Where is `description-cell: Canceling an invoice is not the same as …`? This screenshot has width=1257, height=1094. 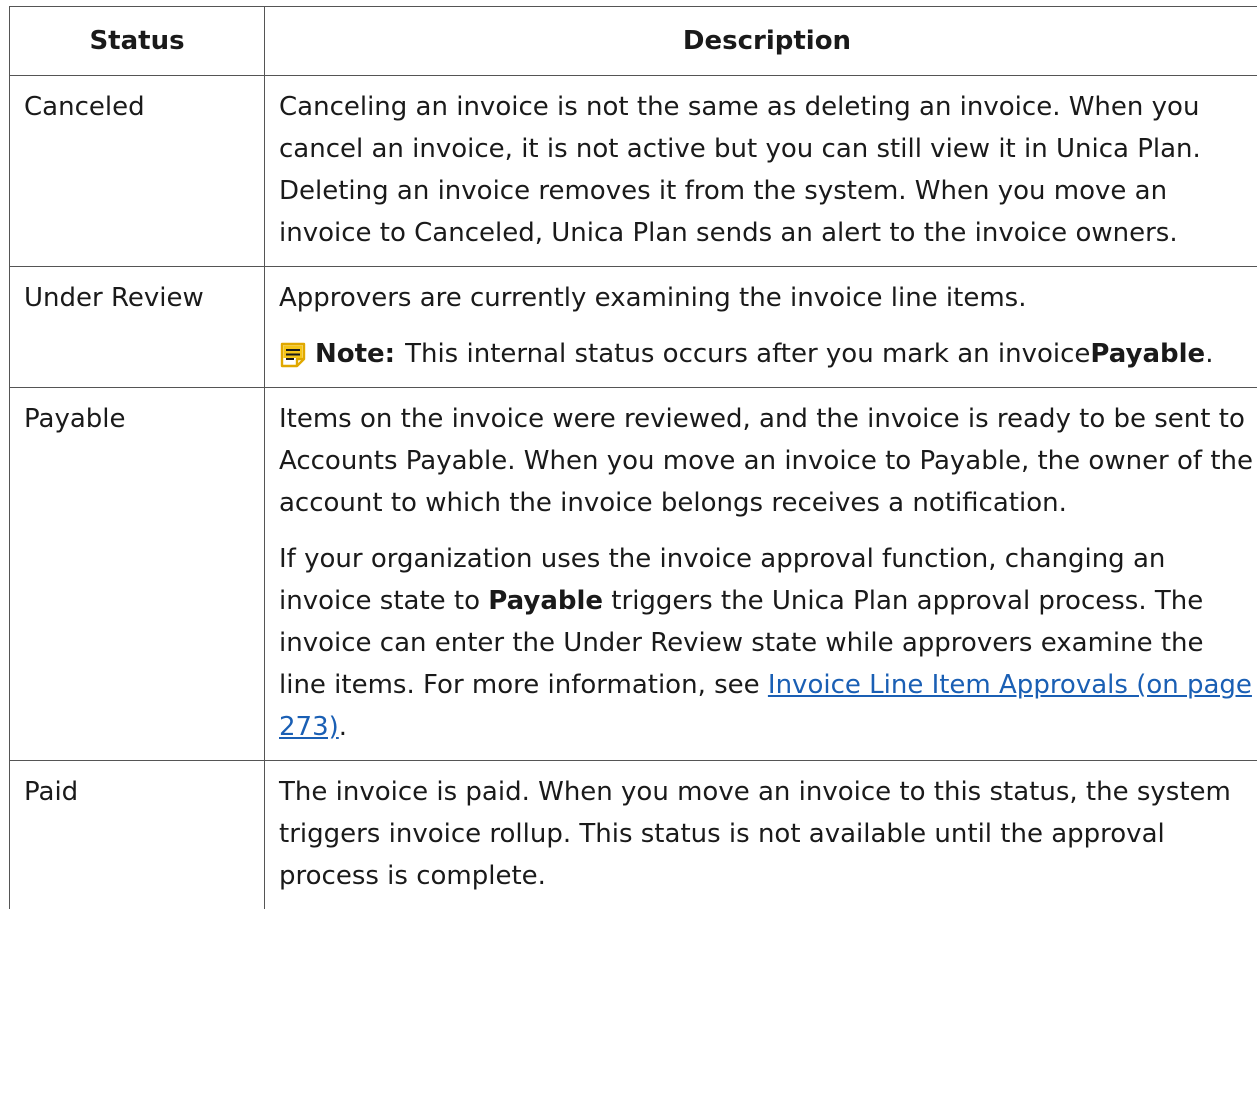 description-cell: Canceling an invoice is not the same as … is located at coordinates (760, 171).